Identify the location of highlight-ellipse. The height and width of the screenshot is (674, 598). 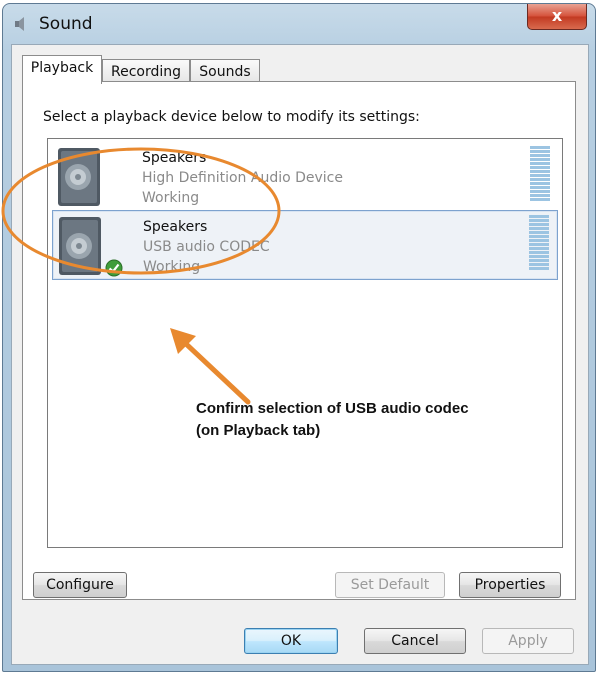
(141, 211).